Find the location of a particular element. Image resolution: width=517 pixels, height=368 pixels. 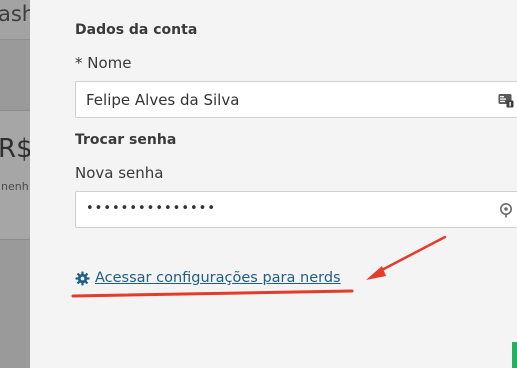

background-currency: R$ is located at coordinates (16, 149).